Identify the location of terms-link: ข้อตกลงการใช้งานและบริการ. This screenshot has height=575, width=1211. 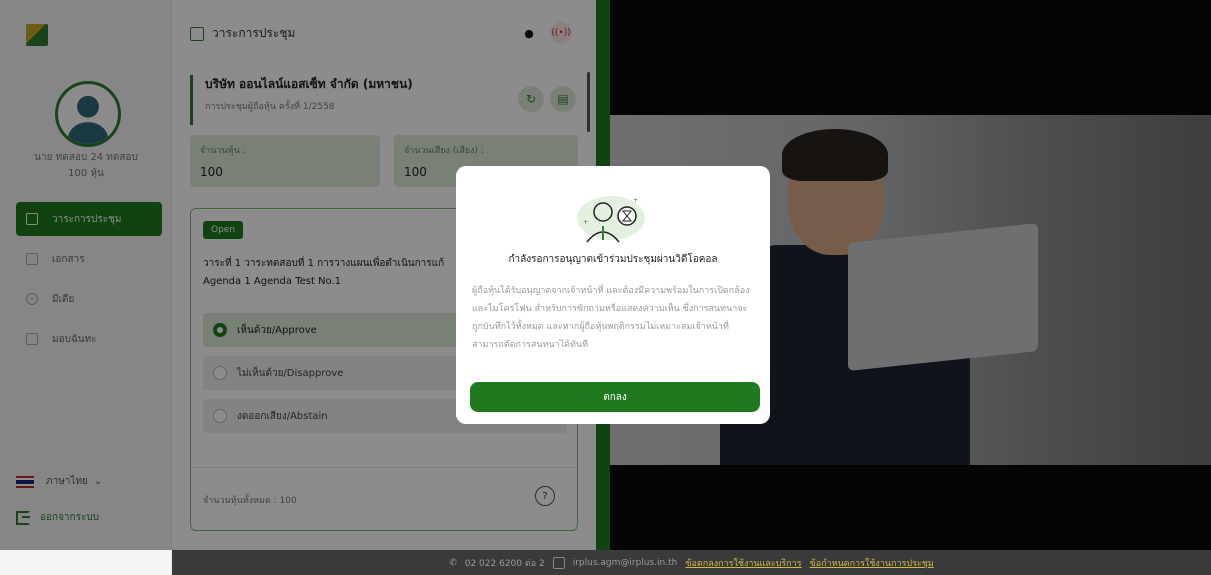
(743, 563).